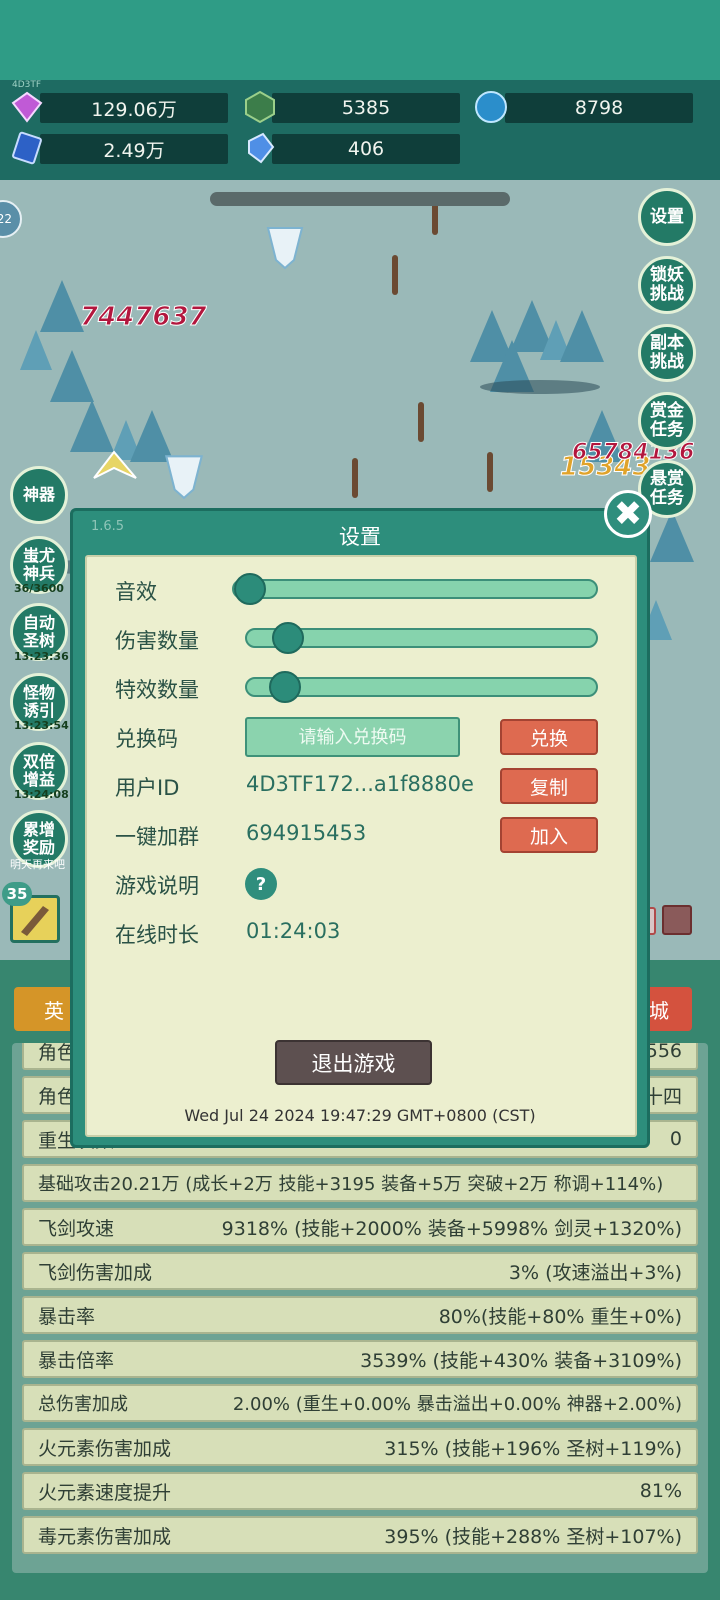  I want to click on artifact-button: 神器, so click(39, 495).